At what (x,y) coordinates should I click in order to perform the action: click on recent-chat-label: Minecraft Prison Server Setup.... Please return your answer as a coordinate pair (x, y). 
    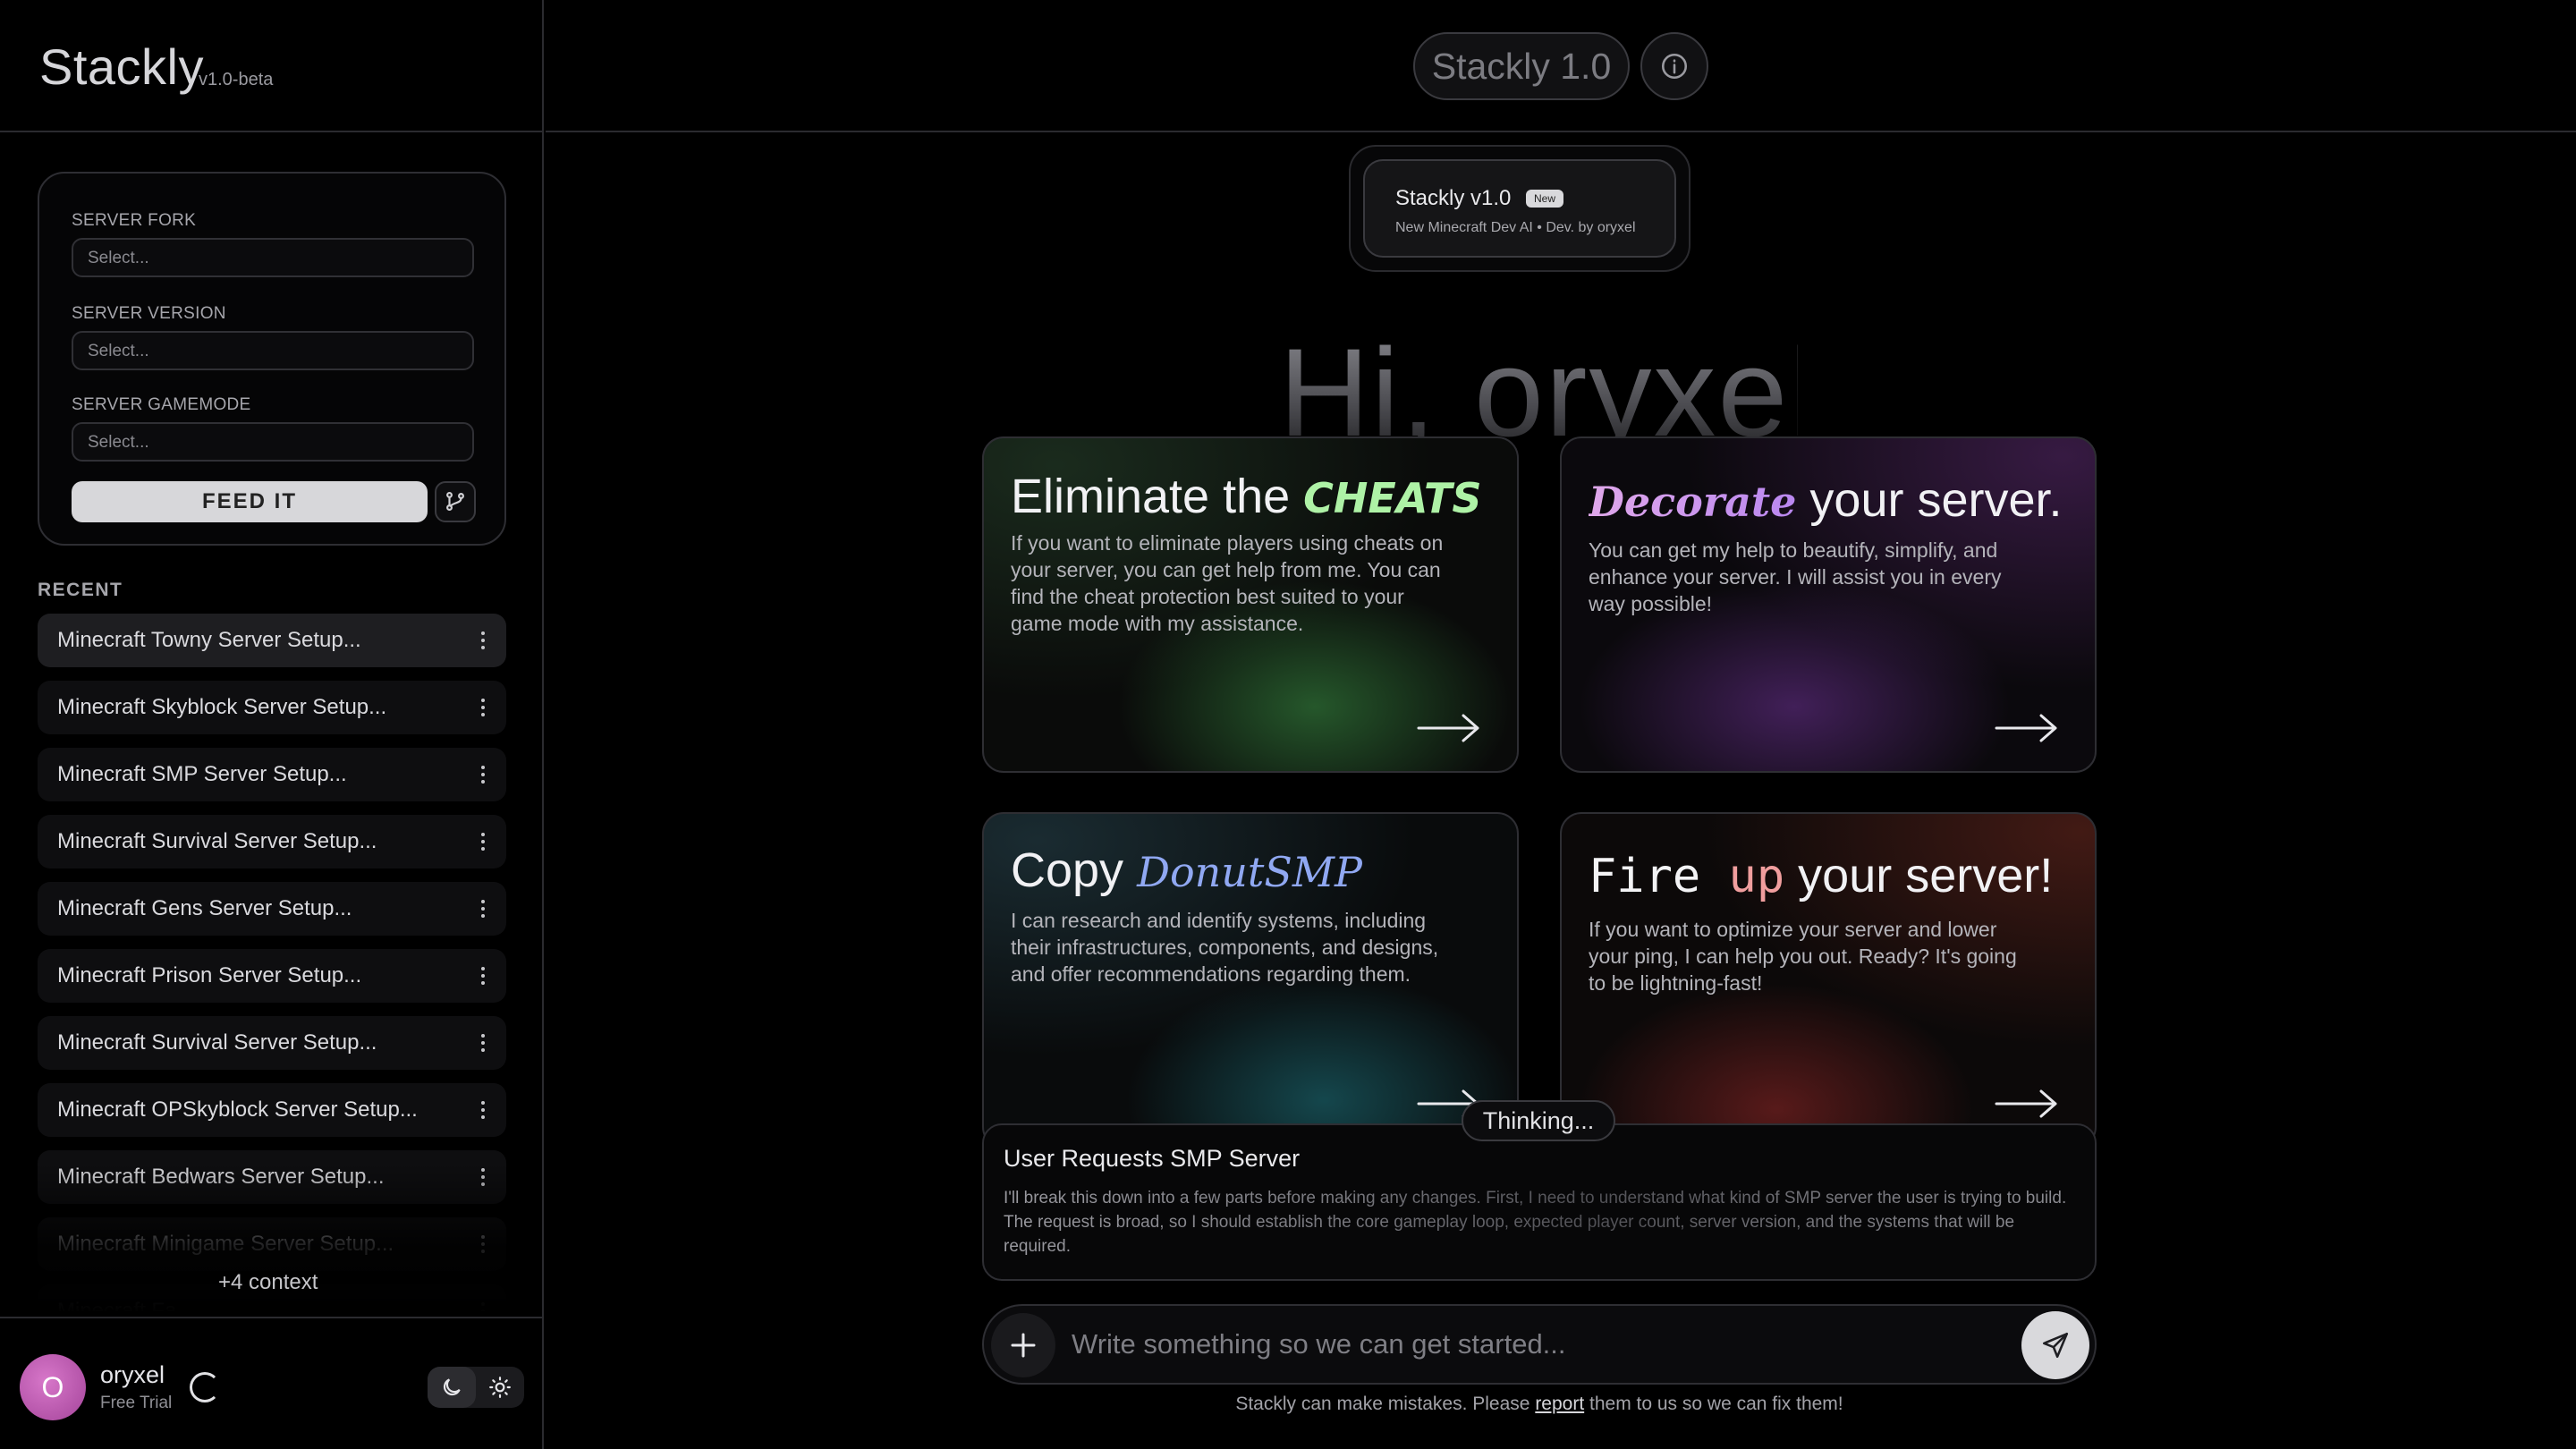
    Looking at the image, I should click on (209, 975).